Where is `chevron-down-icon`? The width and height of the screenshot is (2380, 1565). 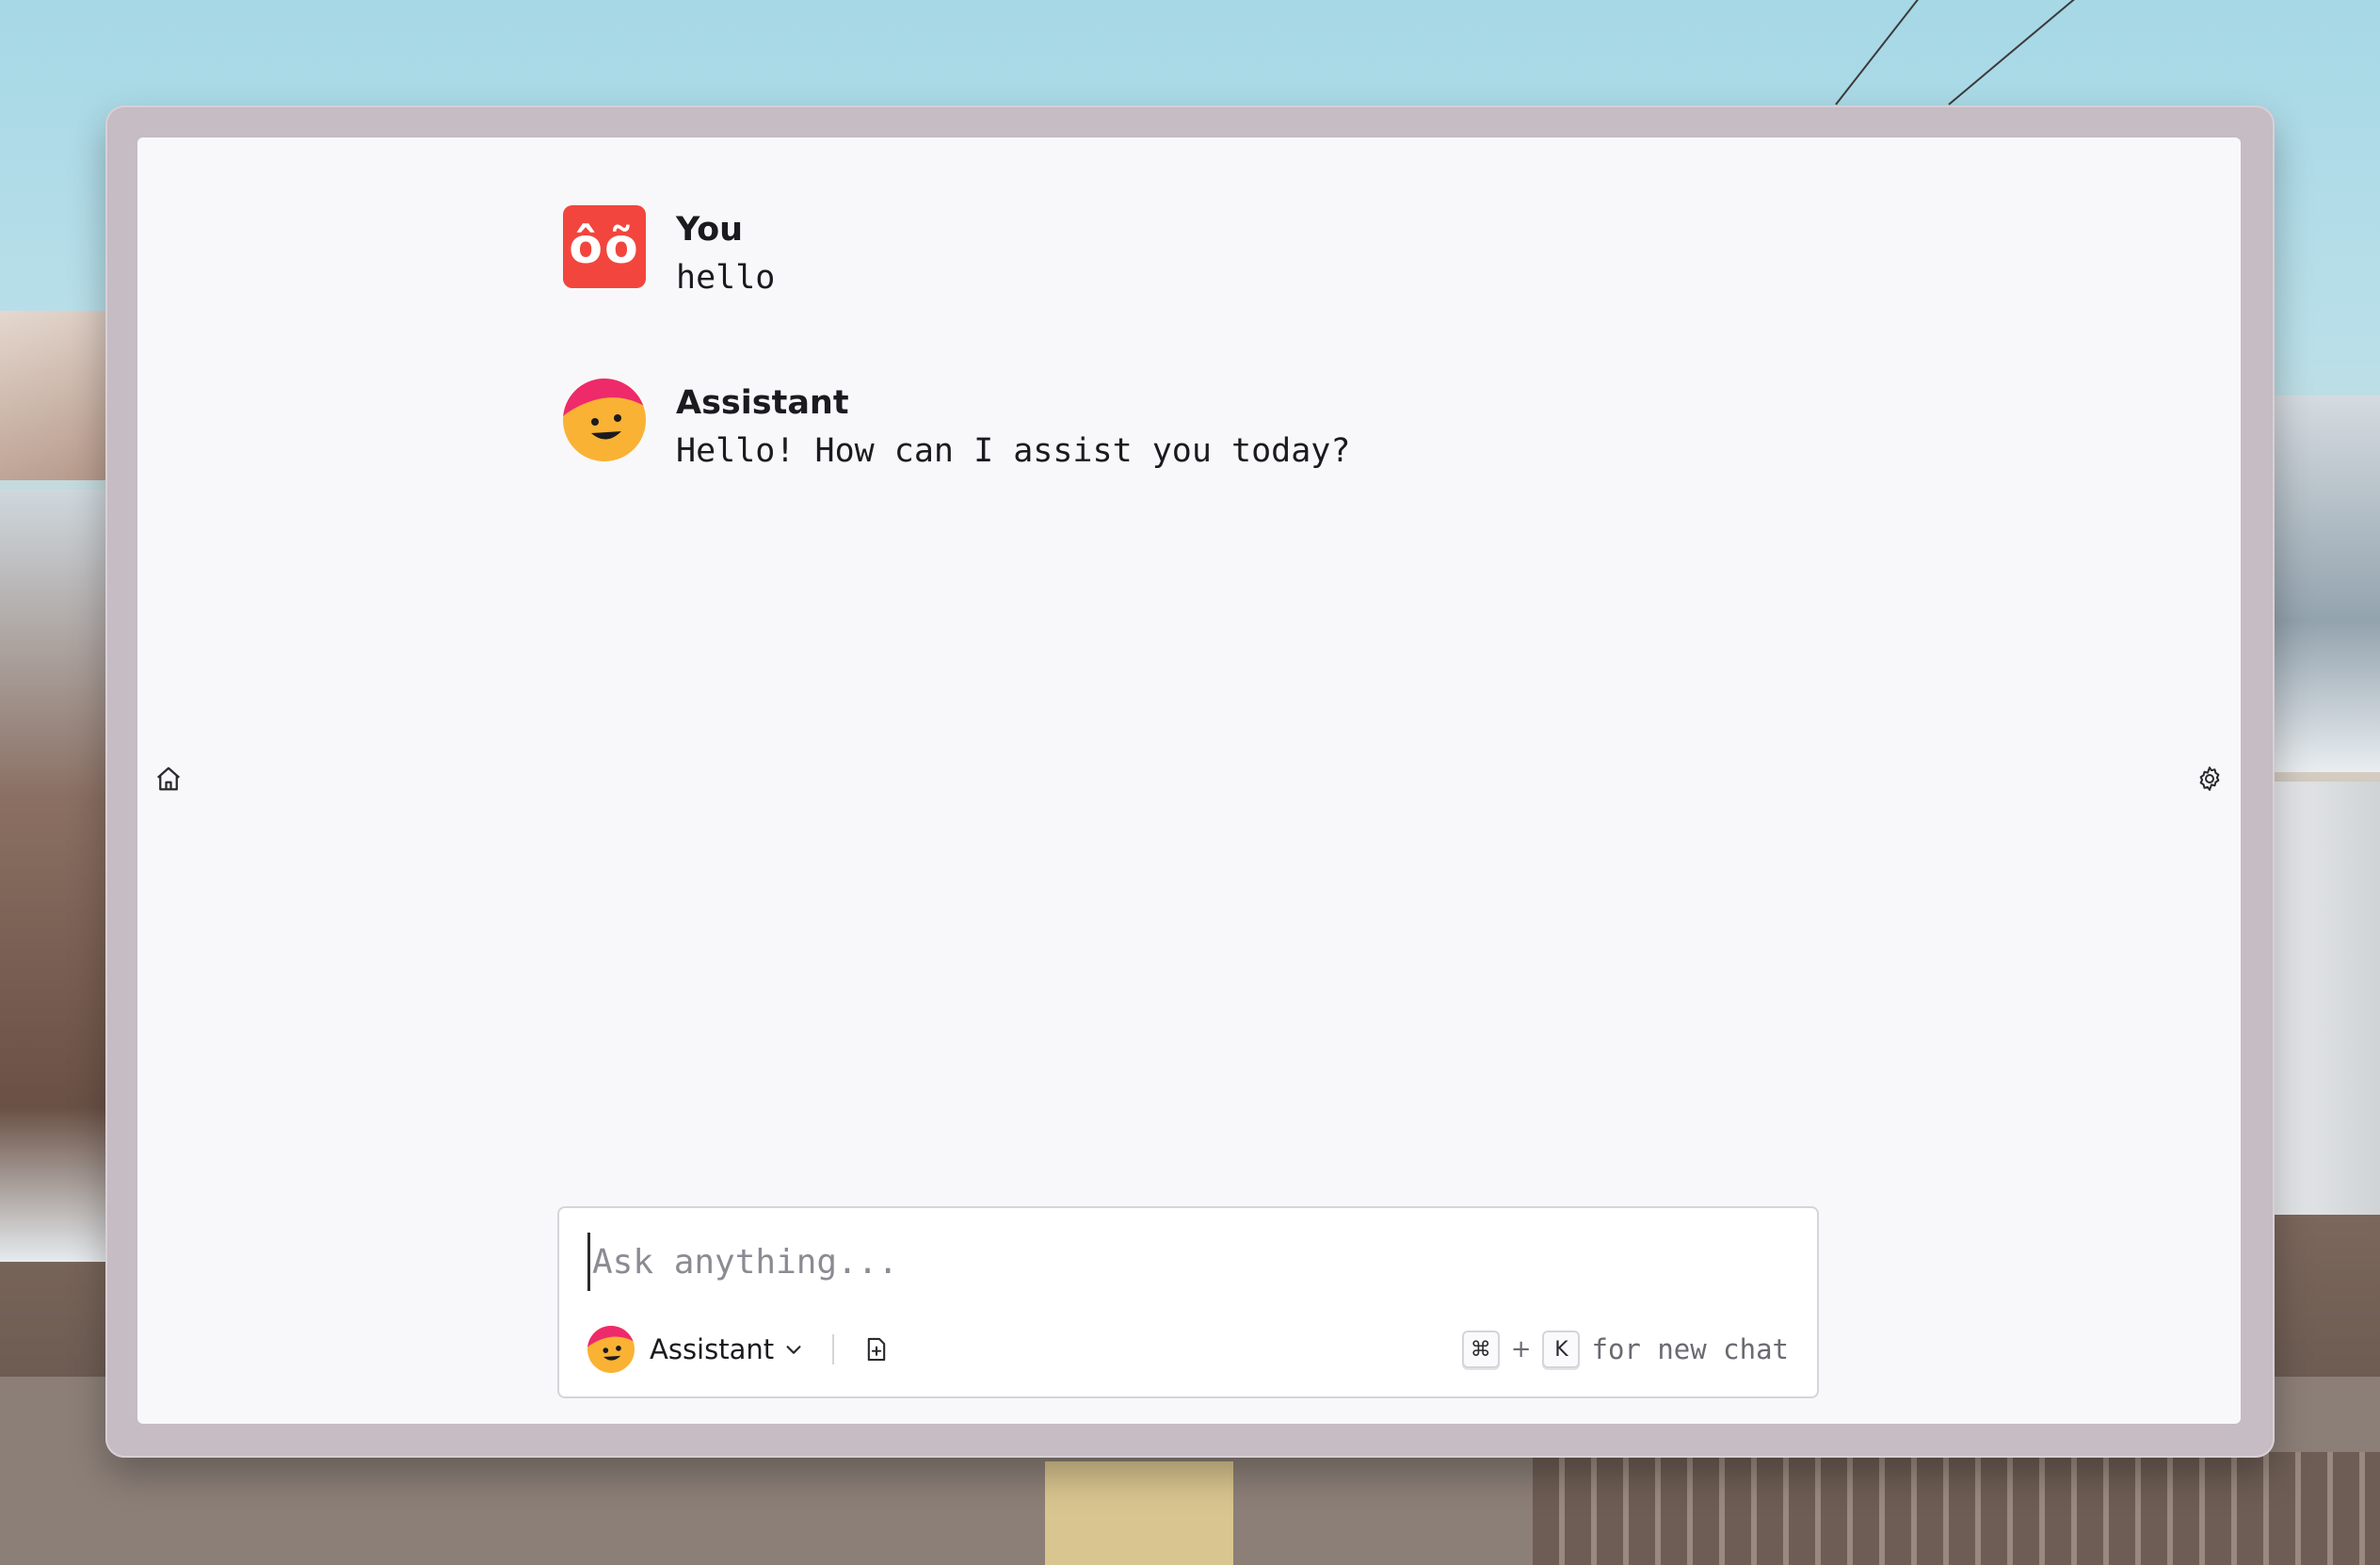
chevron-down-icon is located at coordinates (793, 1350).